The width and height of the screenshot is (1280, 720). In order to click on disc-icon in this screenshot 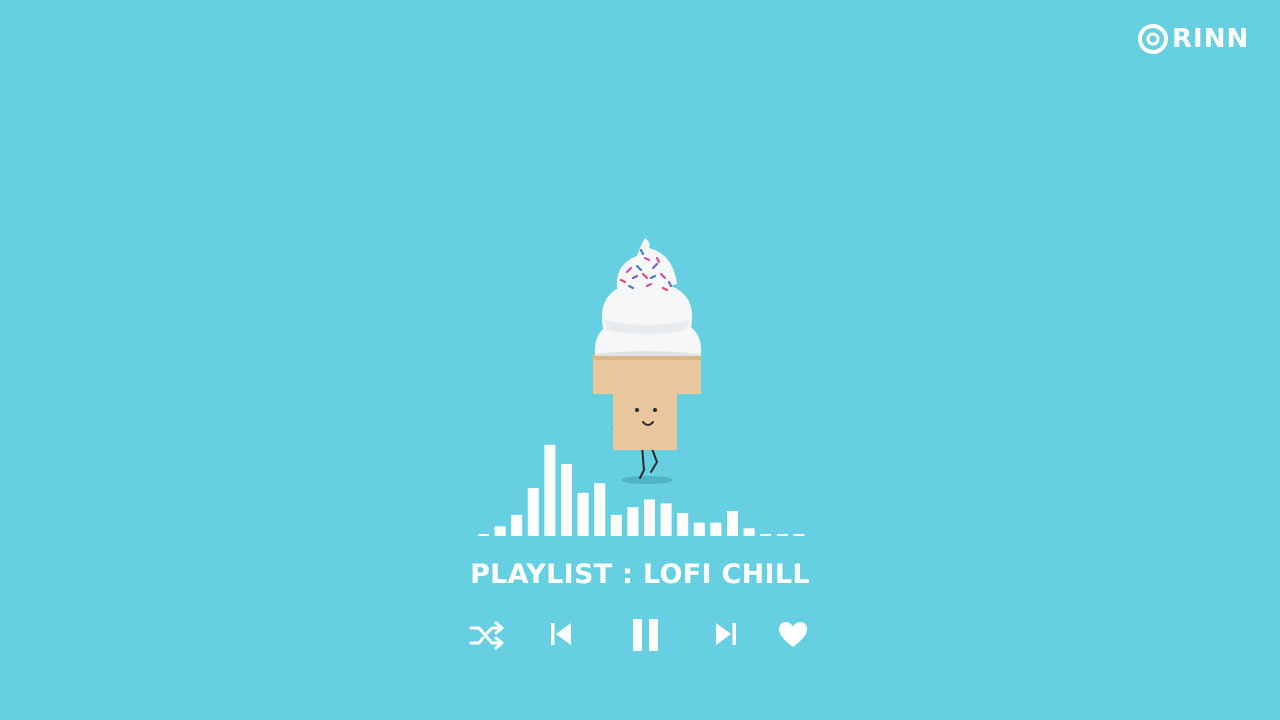, I will do `click(1153, 39)`.